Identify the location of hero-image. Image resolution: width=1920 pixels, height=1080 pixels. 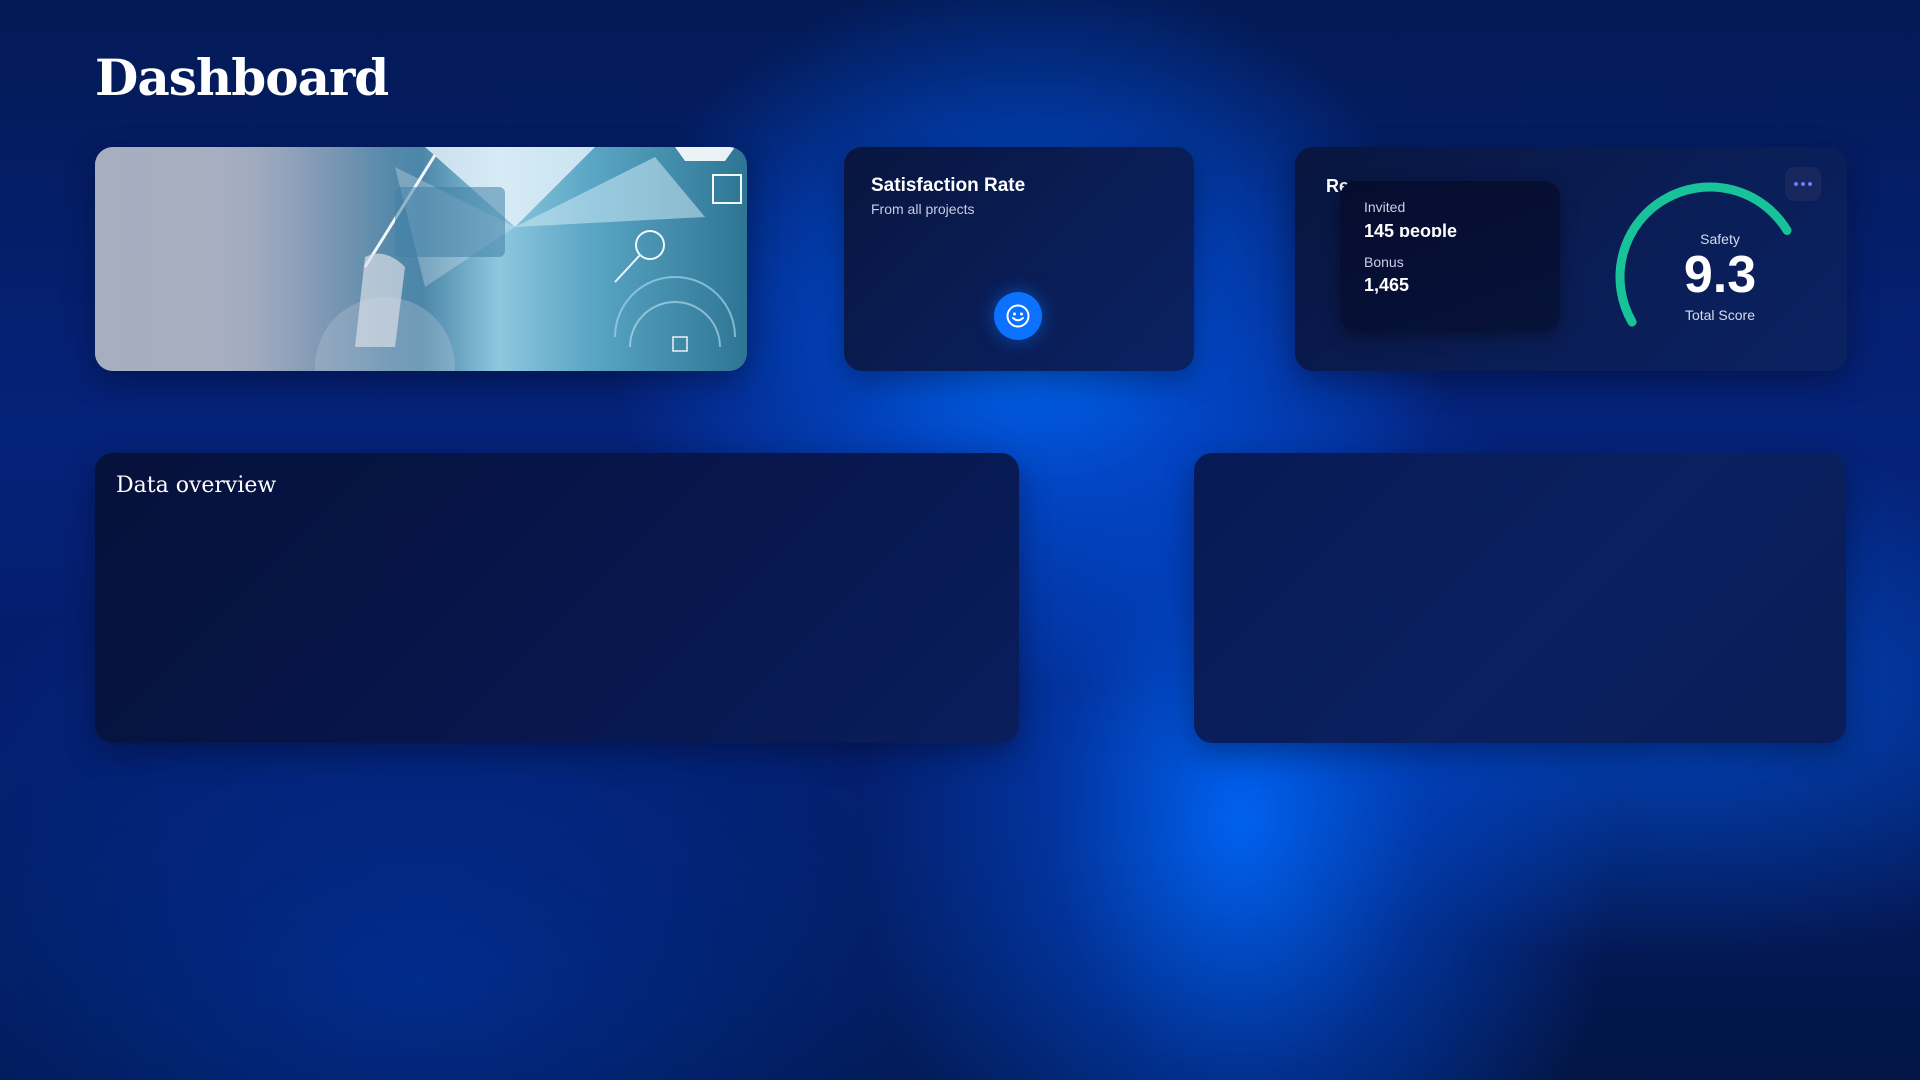
(421, 259).